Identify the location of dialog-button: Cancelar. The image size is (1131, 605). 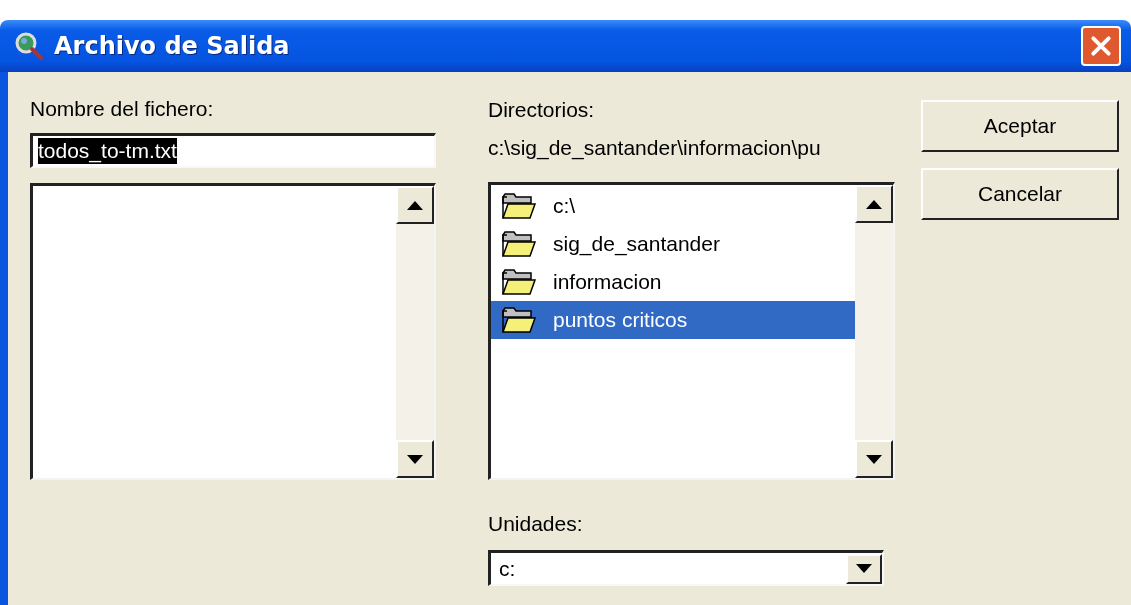
(1020, 194).